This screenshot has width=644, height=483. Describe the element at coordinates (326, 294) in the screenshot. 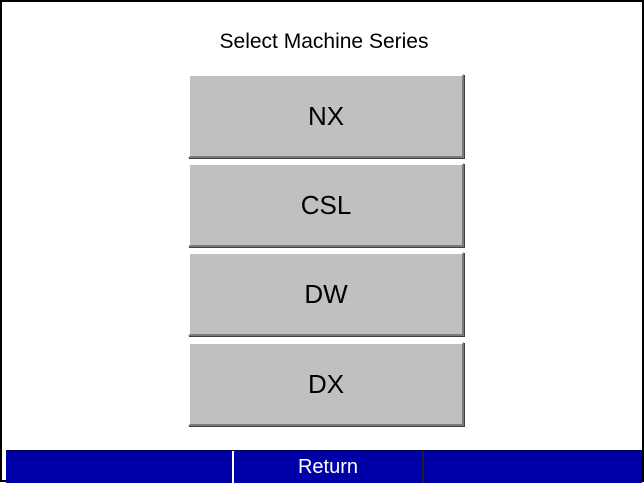

I see `series-button-dw: DW` at that location.